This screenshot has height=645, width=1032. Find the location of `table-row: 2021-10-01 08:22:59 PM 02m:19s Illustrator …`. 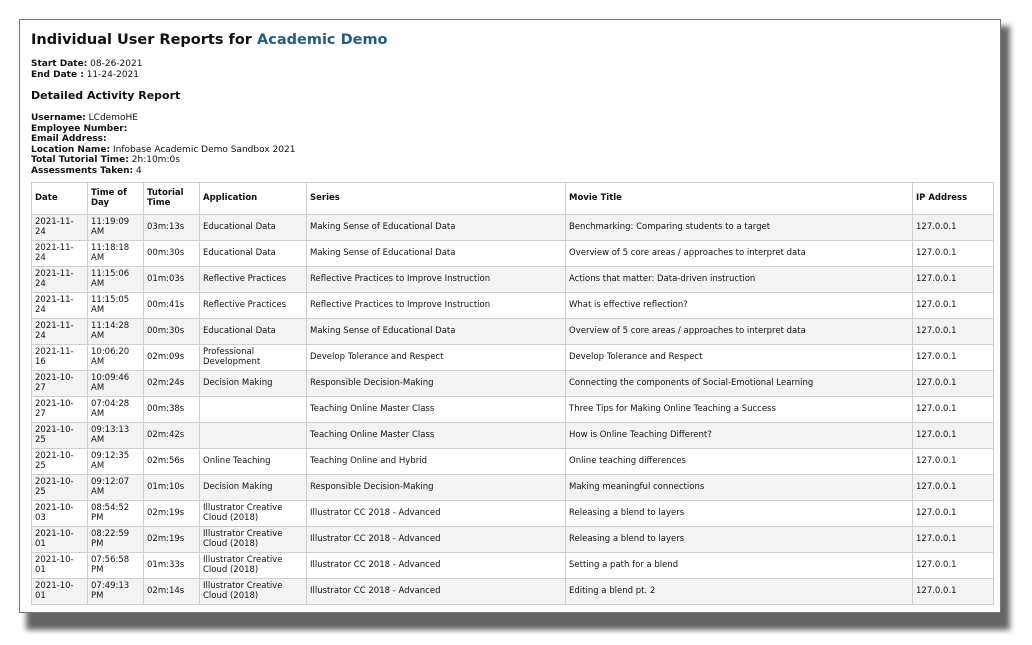

table-row: 2021-10-01 08:22:59 PM 02m:19s Illustrator … is located at coordinates (512, 539).